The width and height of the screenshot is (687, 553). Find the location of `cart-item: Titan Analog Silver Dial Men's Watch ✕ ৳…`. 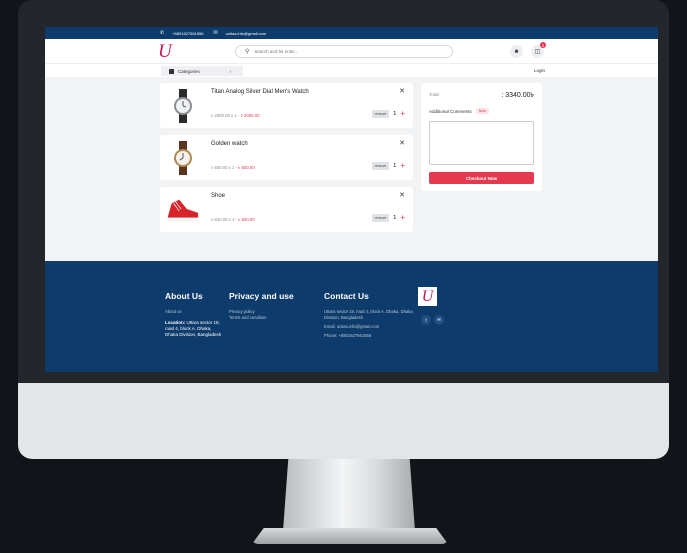

cart-item: Titan Analog Silver Dial Men's Watch ✕ ৳… is located at coordinates (286, 105).